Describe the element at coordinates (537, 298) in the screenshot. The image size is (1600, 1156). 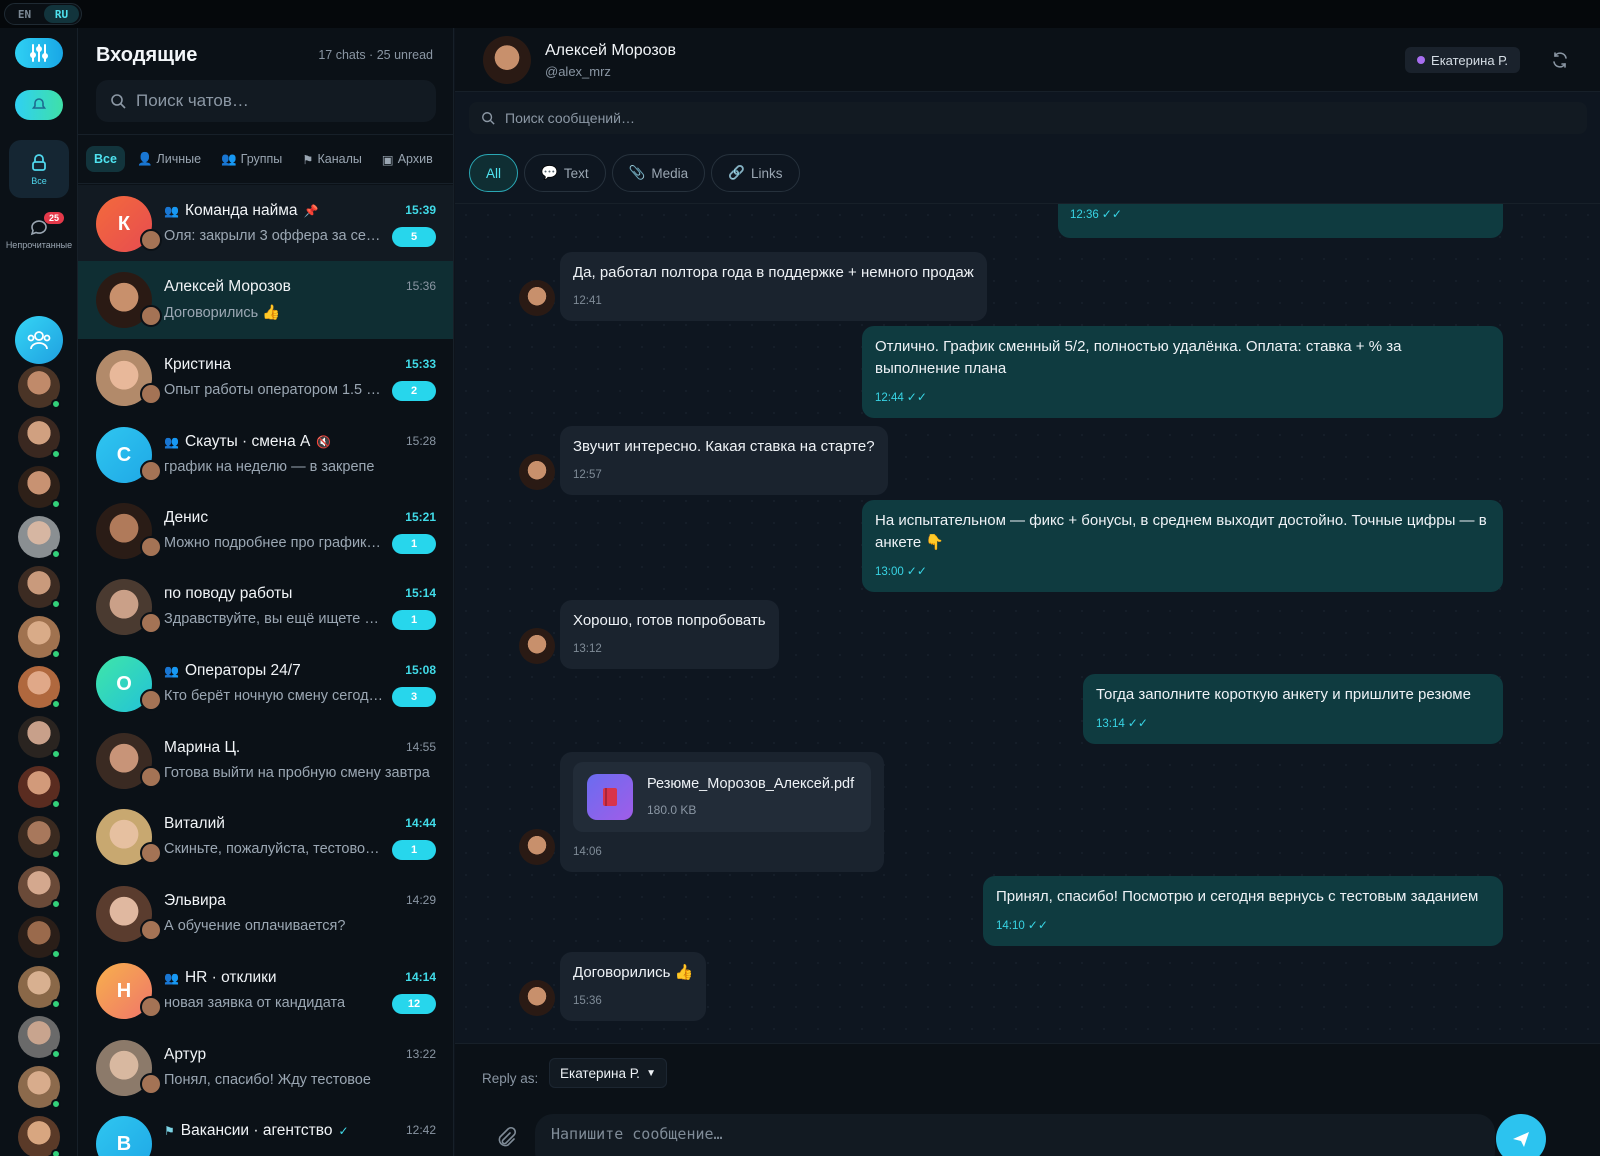
I see `sender-avatar` at that location.